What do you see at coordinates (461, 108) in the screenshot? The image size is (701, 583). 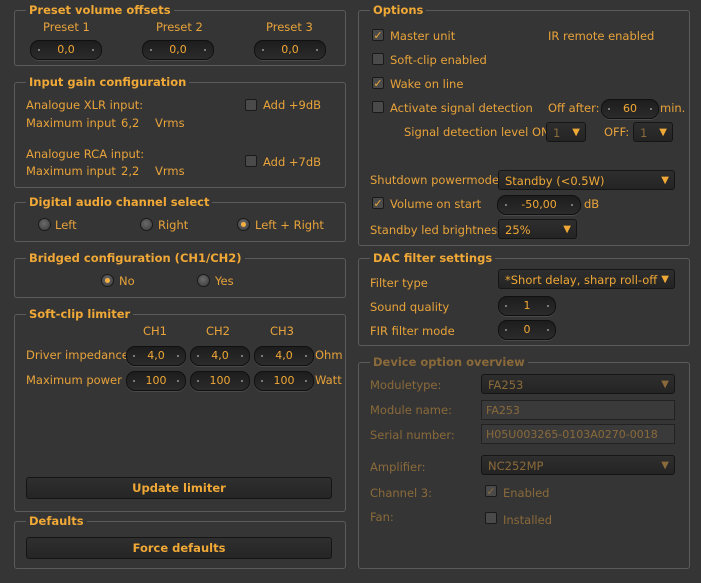 I see `activate-signal-label: Activate signal detection` at bounding box center [461, 108].